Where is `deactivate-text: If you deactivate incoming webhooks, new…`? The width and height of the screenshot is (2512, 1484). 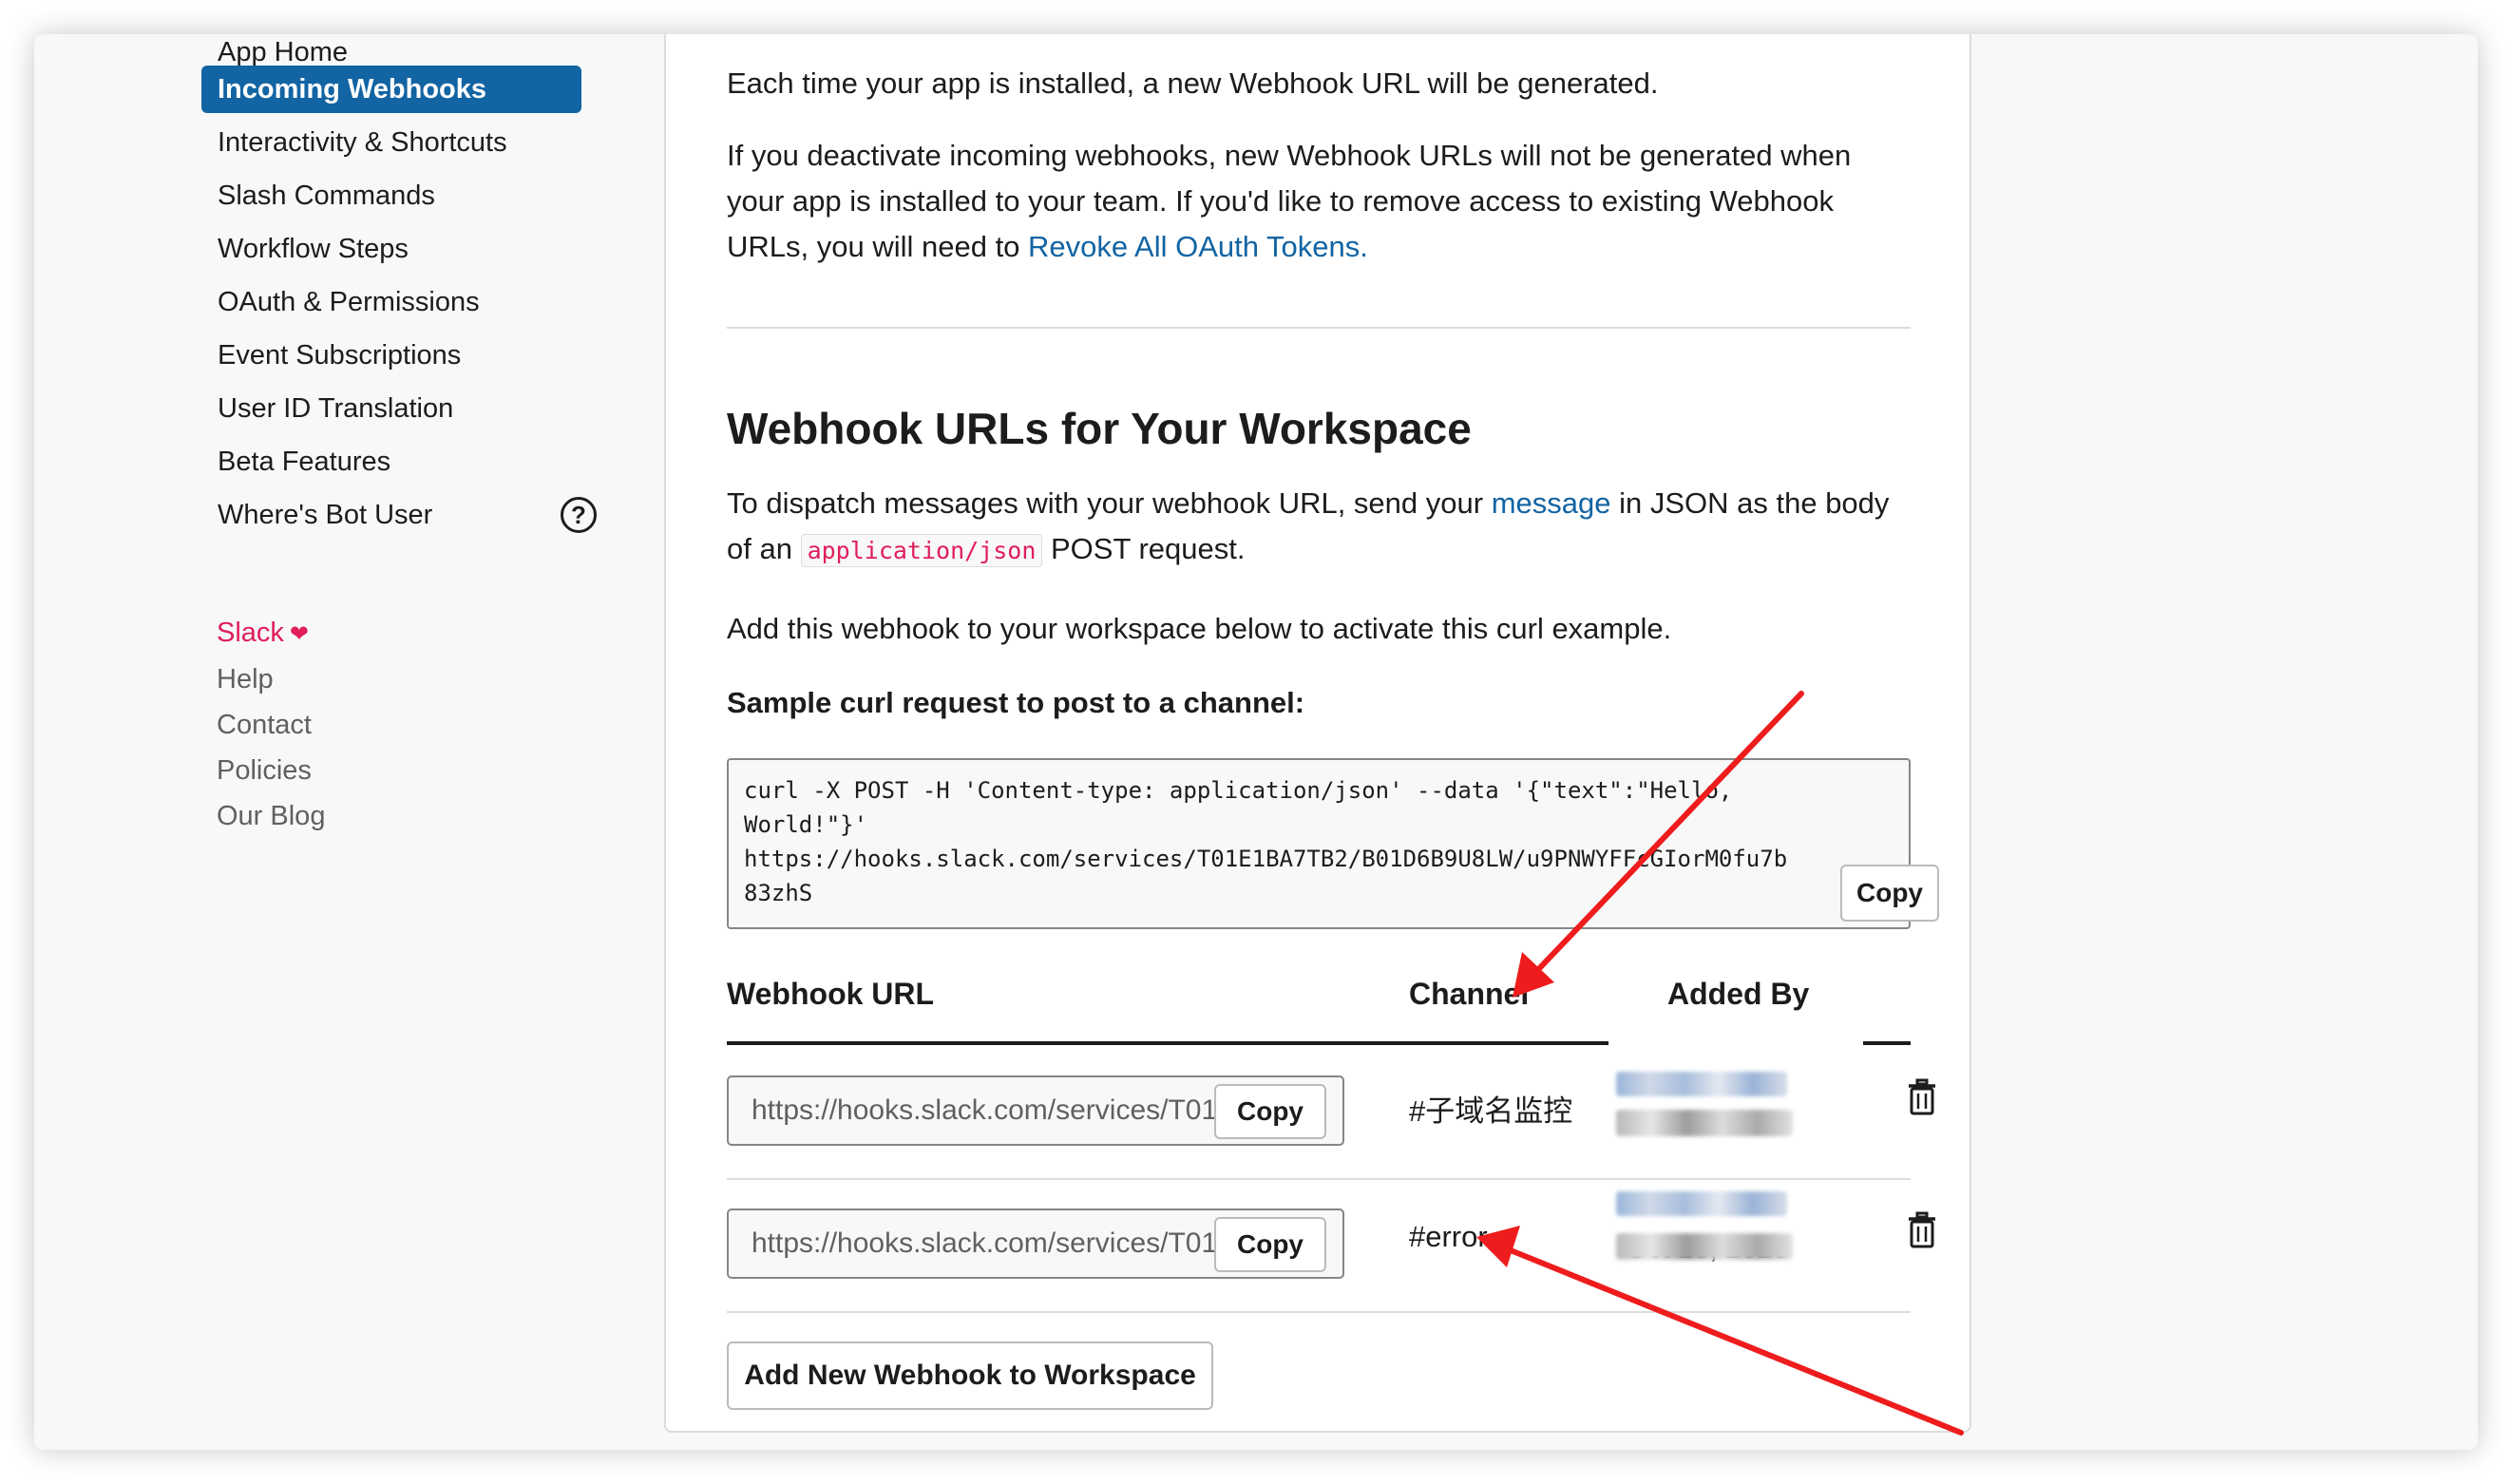
deactivate-text: If you deactivate incoming webhooks, new… is located at coordinates (1320, 201).